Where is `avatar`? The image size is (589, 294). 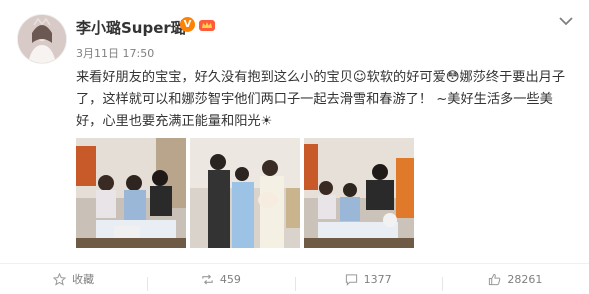 avatar is located at coordinates (42, 39).